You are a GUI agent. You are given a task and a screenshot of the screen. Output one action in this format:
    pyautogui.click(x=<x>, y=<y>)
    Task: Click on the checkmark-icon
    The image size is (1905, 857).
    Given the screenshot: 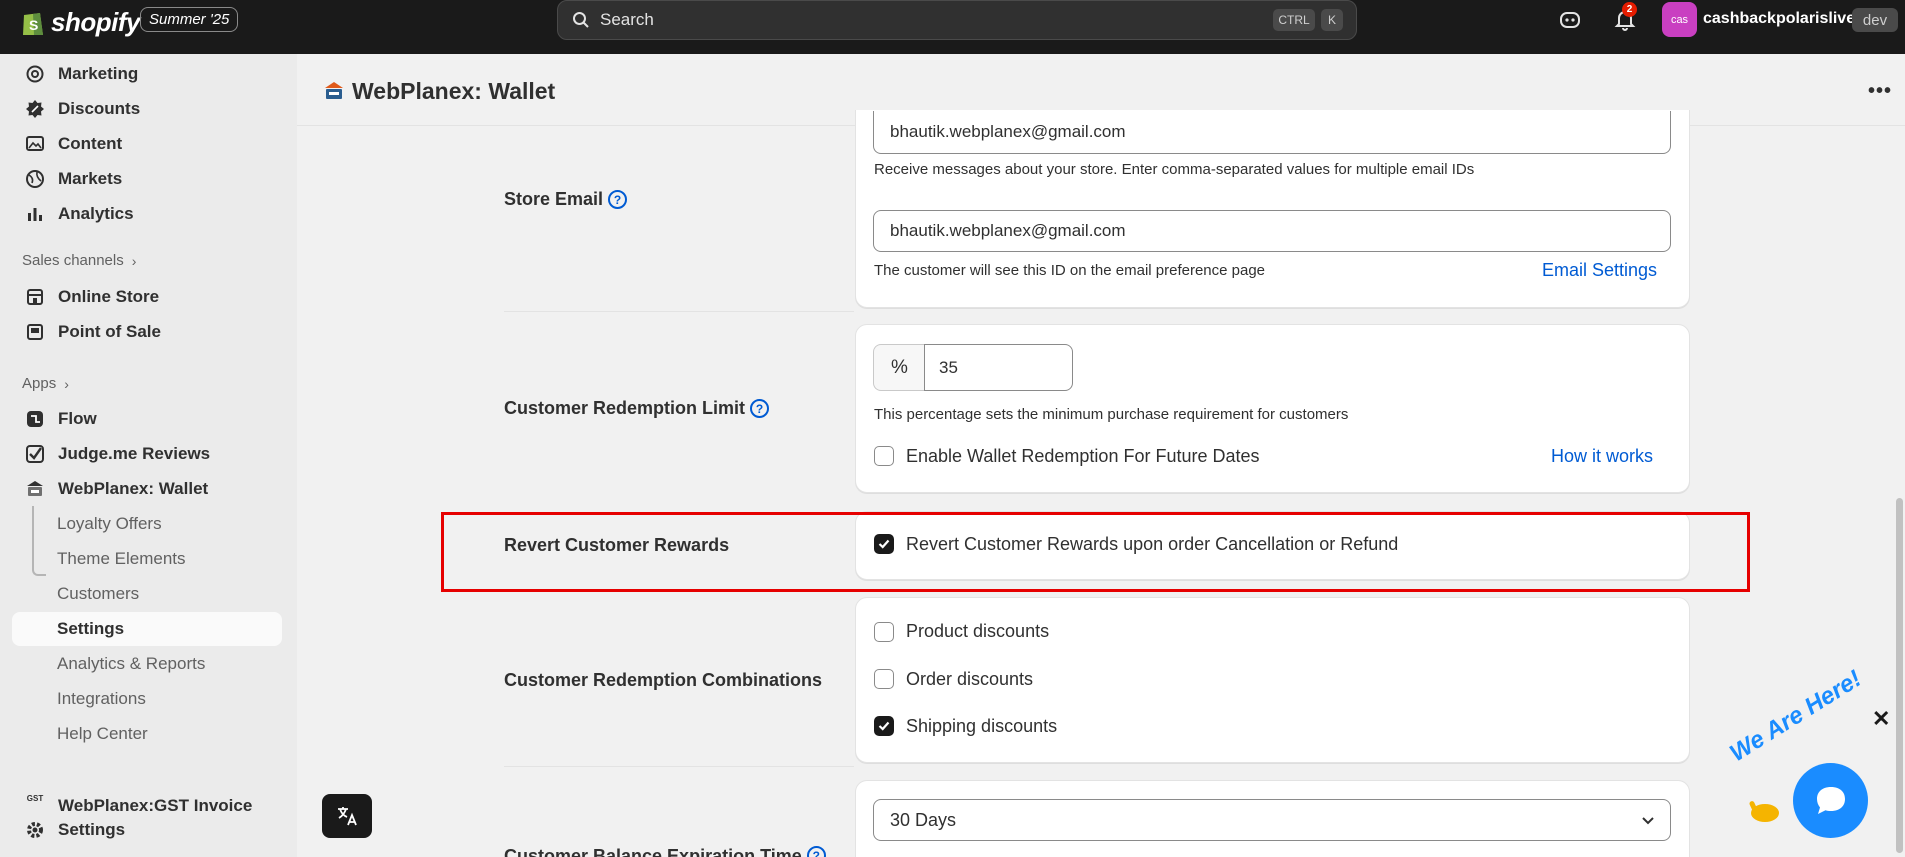 What is the action you would take?
    pyautogui.click(x=884, y=726)
    